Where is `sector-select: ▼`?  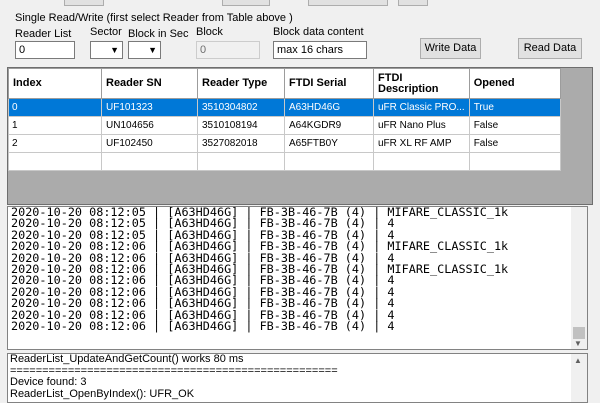
sector-select: ▼ is located at coordinates (106, 50).